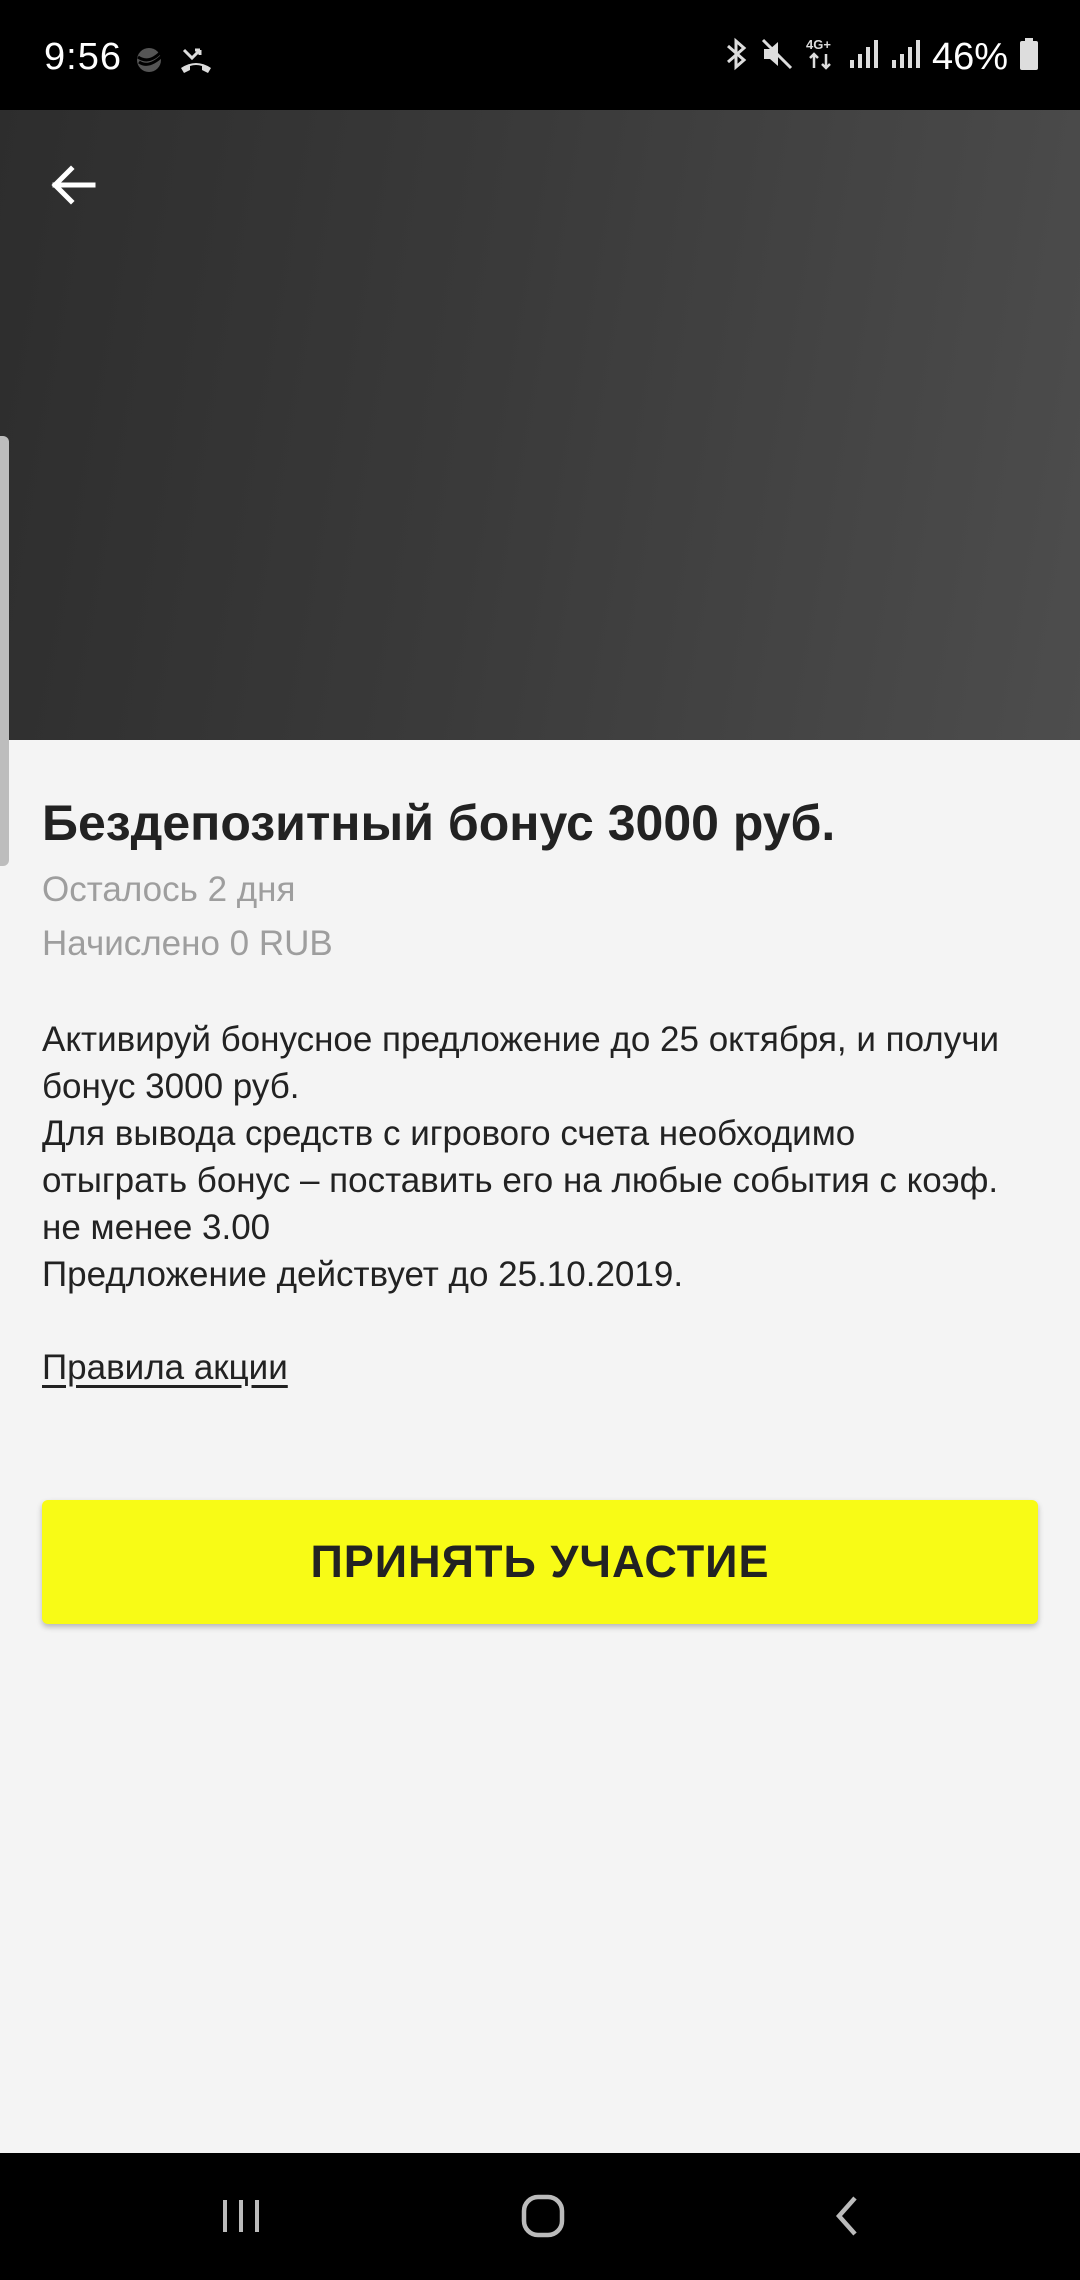 The height and width of the screenshot is (2280, 1080). What do you see at coordinates (881, 56) in the screenshot?
I see `status-right-icons: 4G+ 46%` at bounding box center [881, 56].